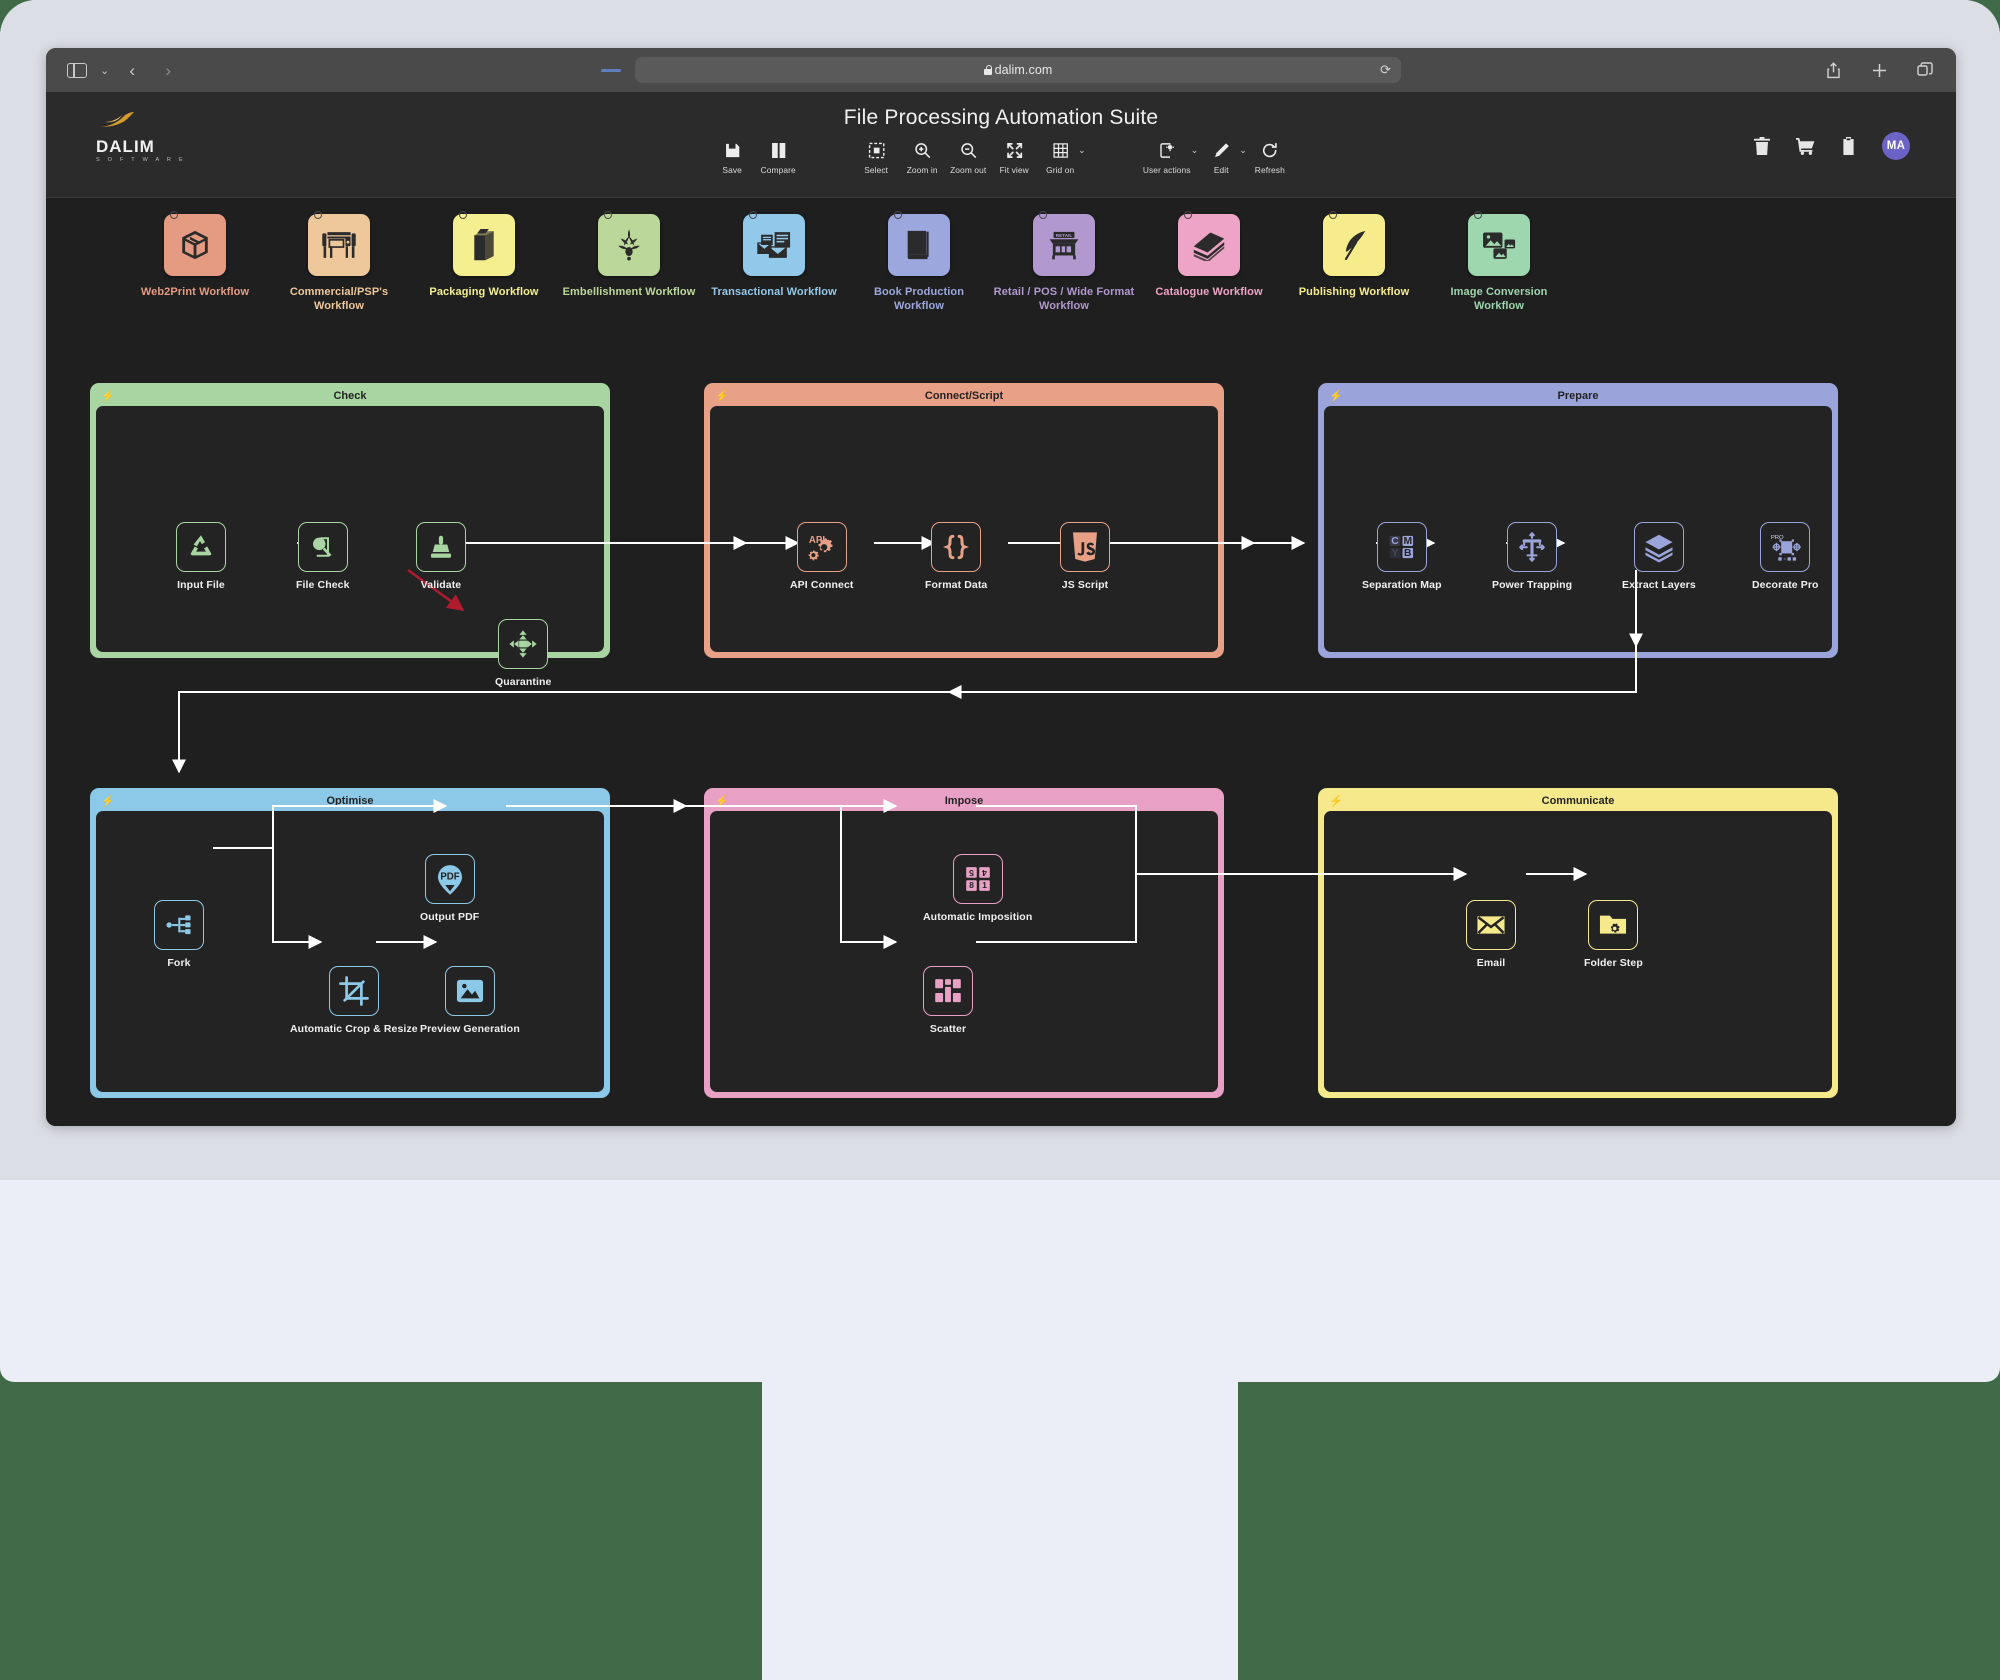 Image resolution: width=2000 pixels, height=1680 pixels. What do you see at coordinates (919, 261) in the screenshot?
I see `workflow-book-production: Book Production Workflow` at bounding box center [919, 261].